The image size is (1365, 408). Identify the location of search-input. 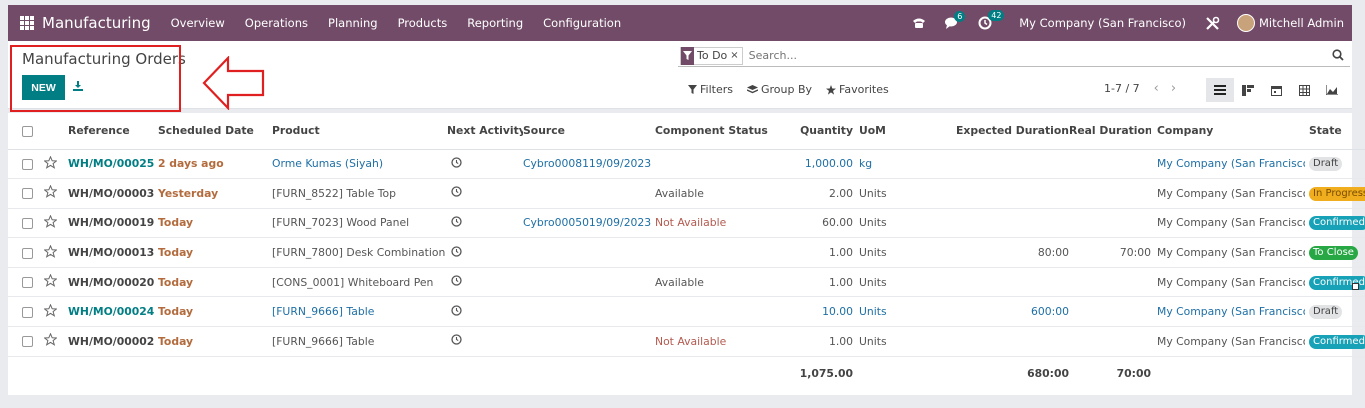
(1028, 55).